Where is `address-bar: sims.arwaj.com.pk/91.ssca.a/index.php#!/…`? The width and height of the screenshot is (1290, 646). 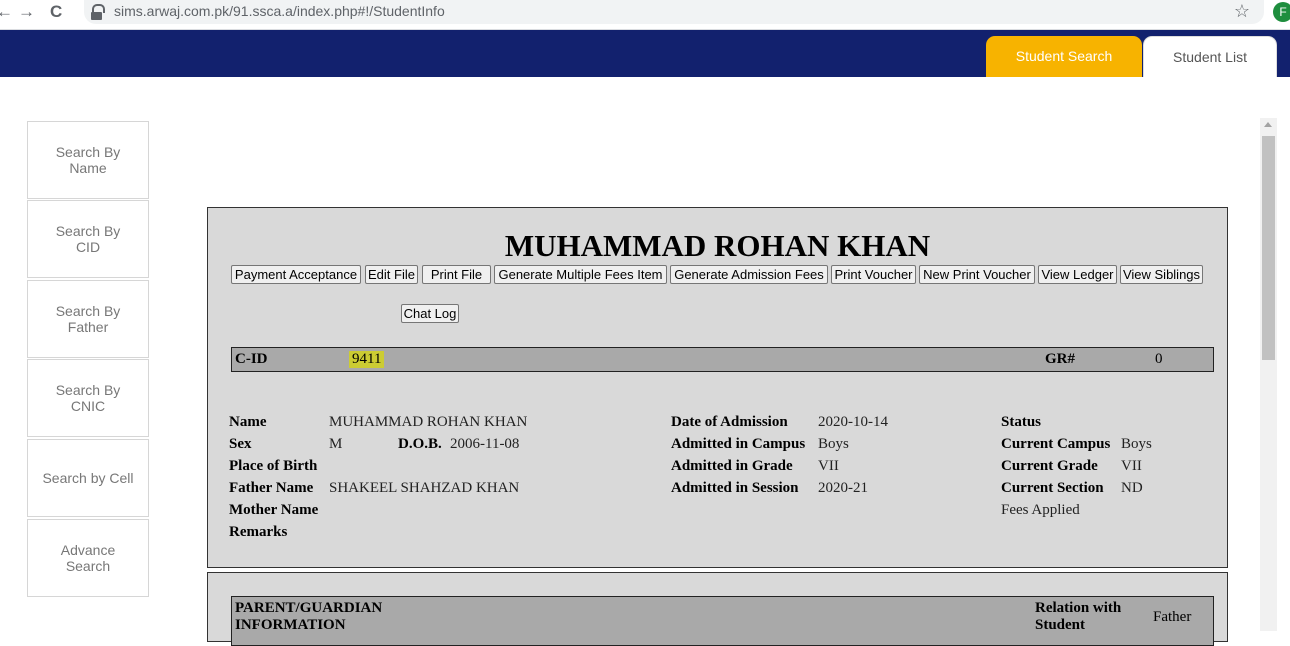
address-bar: sims.arwaj.com.pk/91.ssca.a/index.php#!/… is located at coordinates (674, 12).